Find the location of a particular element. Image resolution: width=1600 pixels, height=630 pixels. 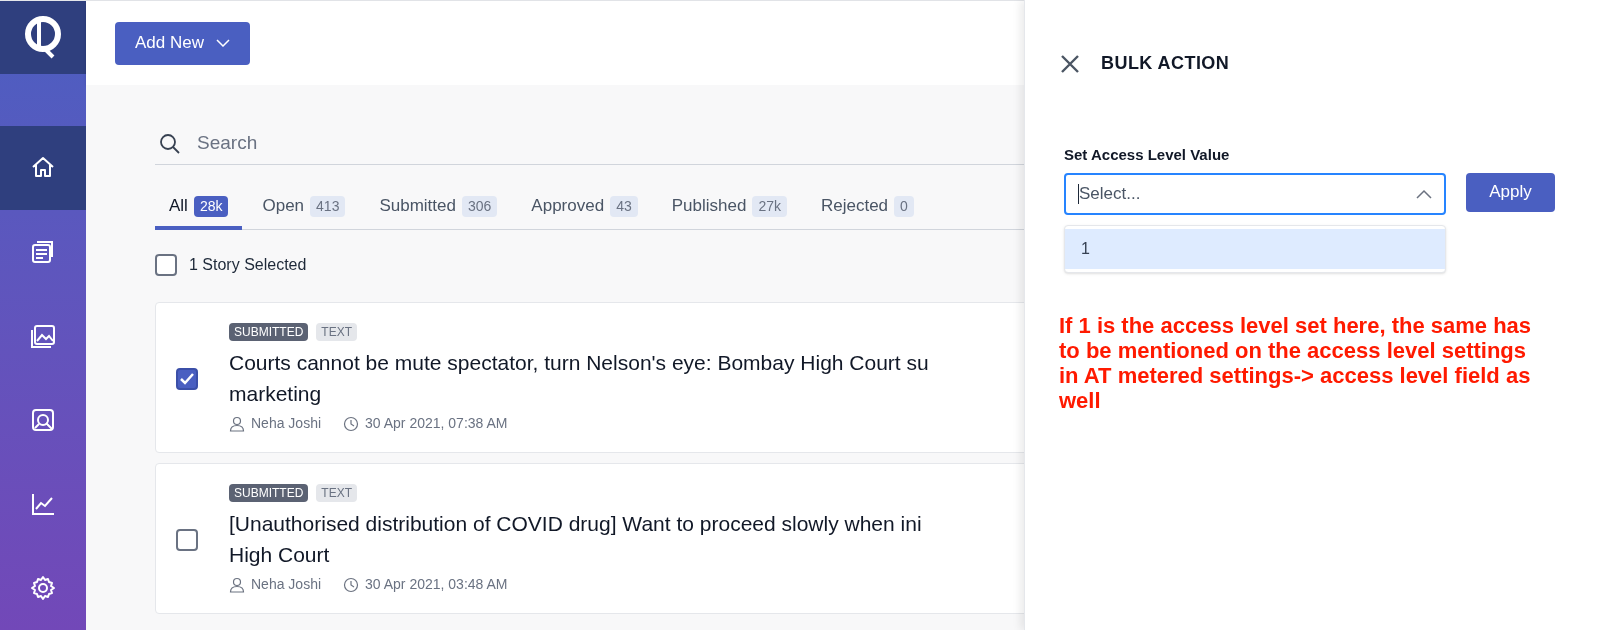

story-card: SUBMITTED TEXT Courts cannot be mute spectator, turn Nelson's eye: Bombay High Court su marketing Neha Joshi 30 Apr 2021, 07:38 AM is located at coordinates (589, 377).